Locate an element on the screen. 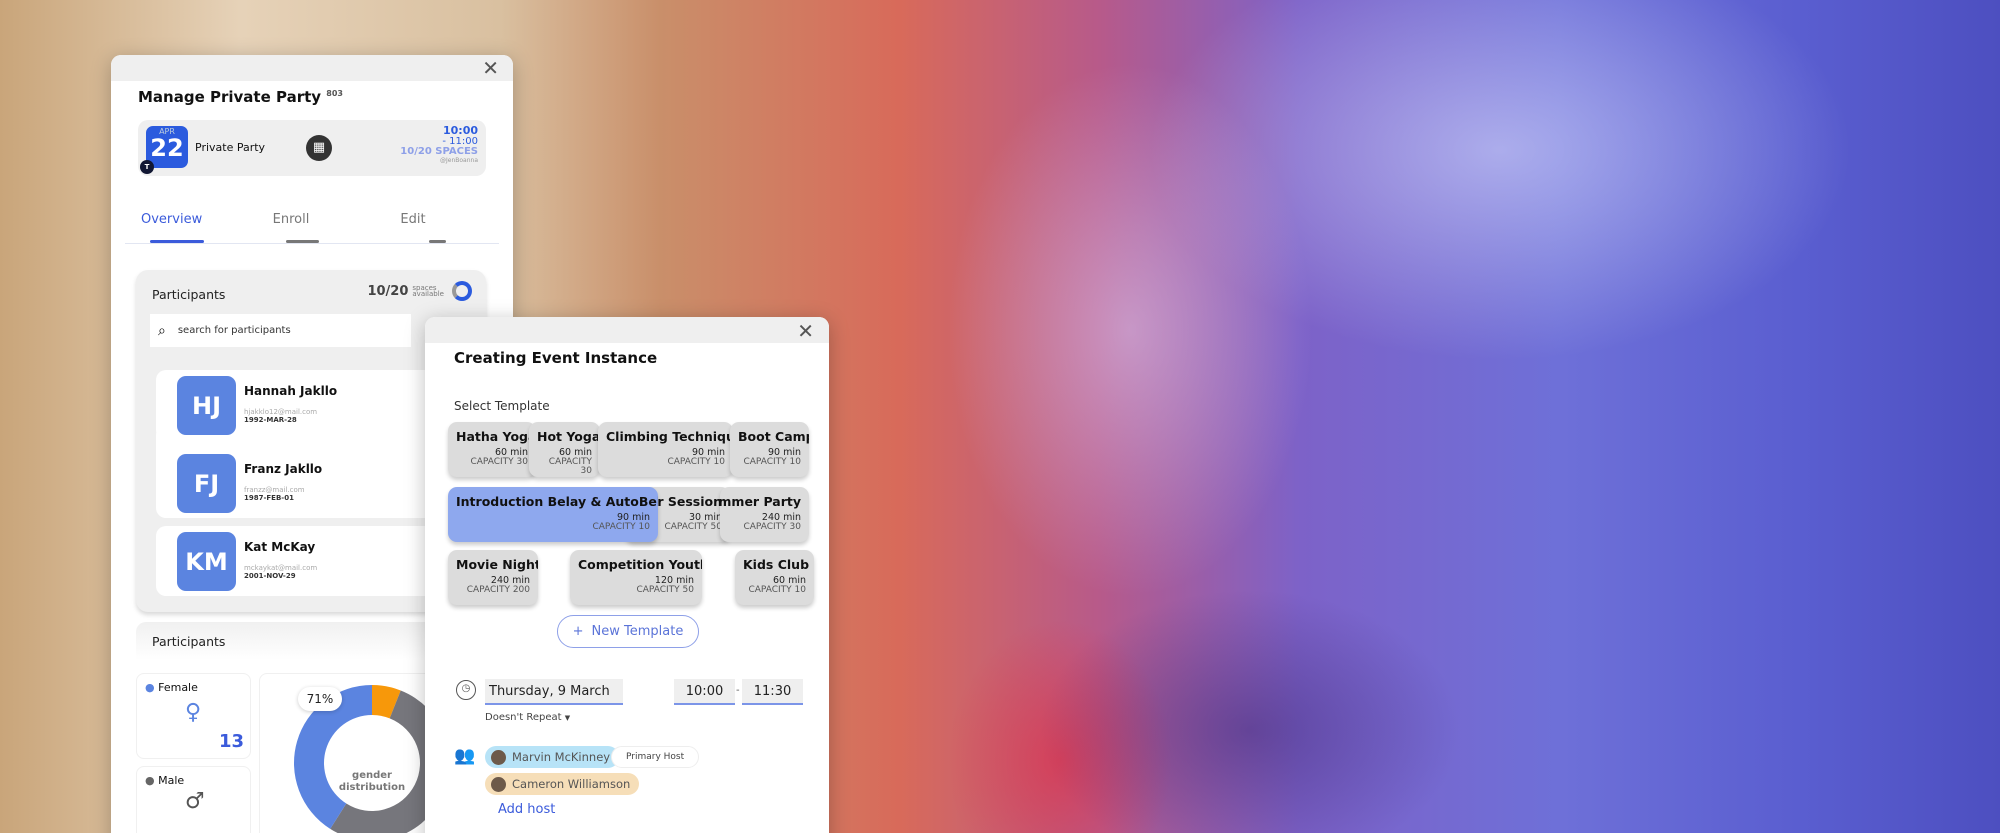 The height and width of the screenshot is (833, 2000). primary-host-badge: Primary Host is located at coordinates (655, 757).